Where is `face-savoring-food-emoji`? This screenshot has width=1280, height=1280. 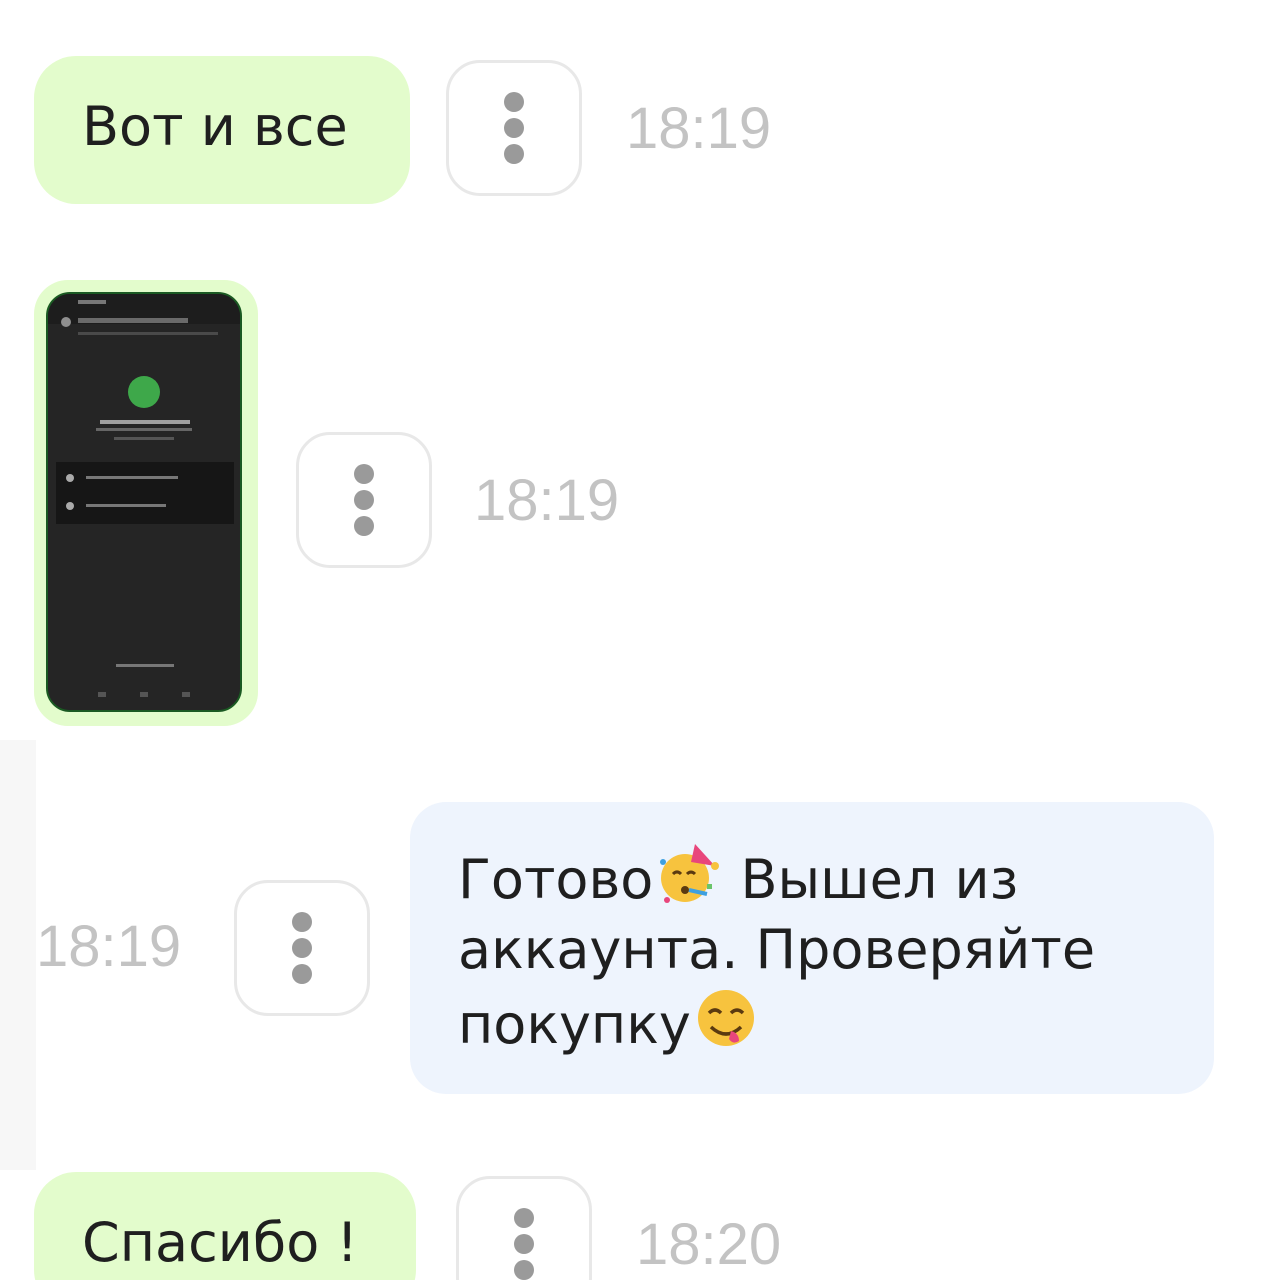 face-savoring-food-emoji is located at coordinates (725, 1018).